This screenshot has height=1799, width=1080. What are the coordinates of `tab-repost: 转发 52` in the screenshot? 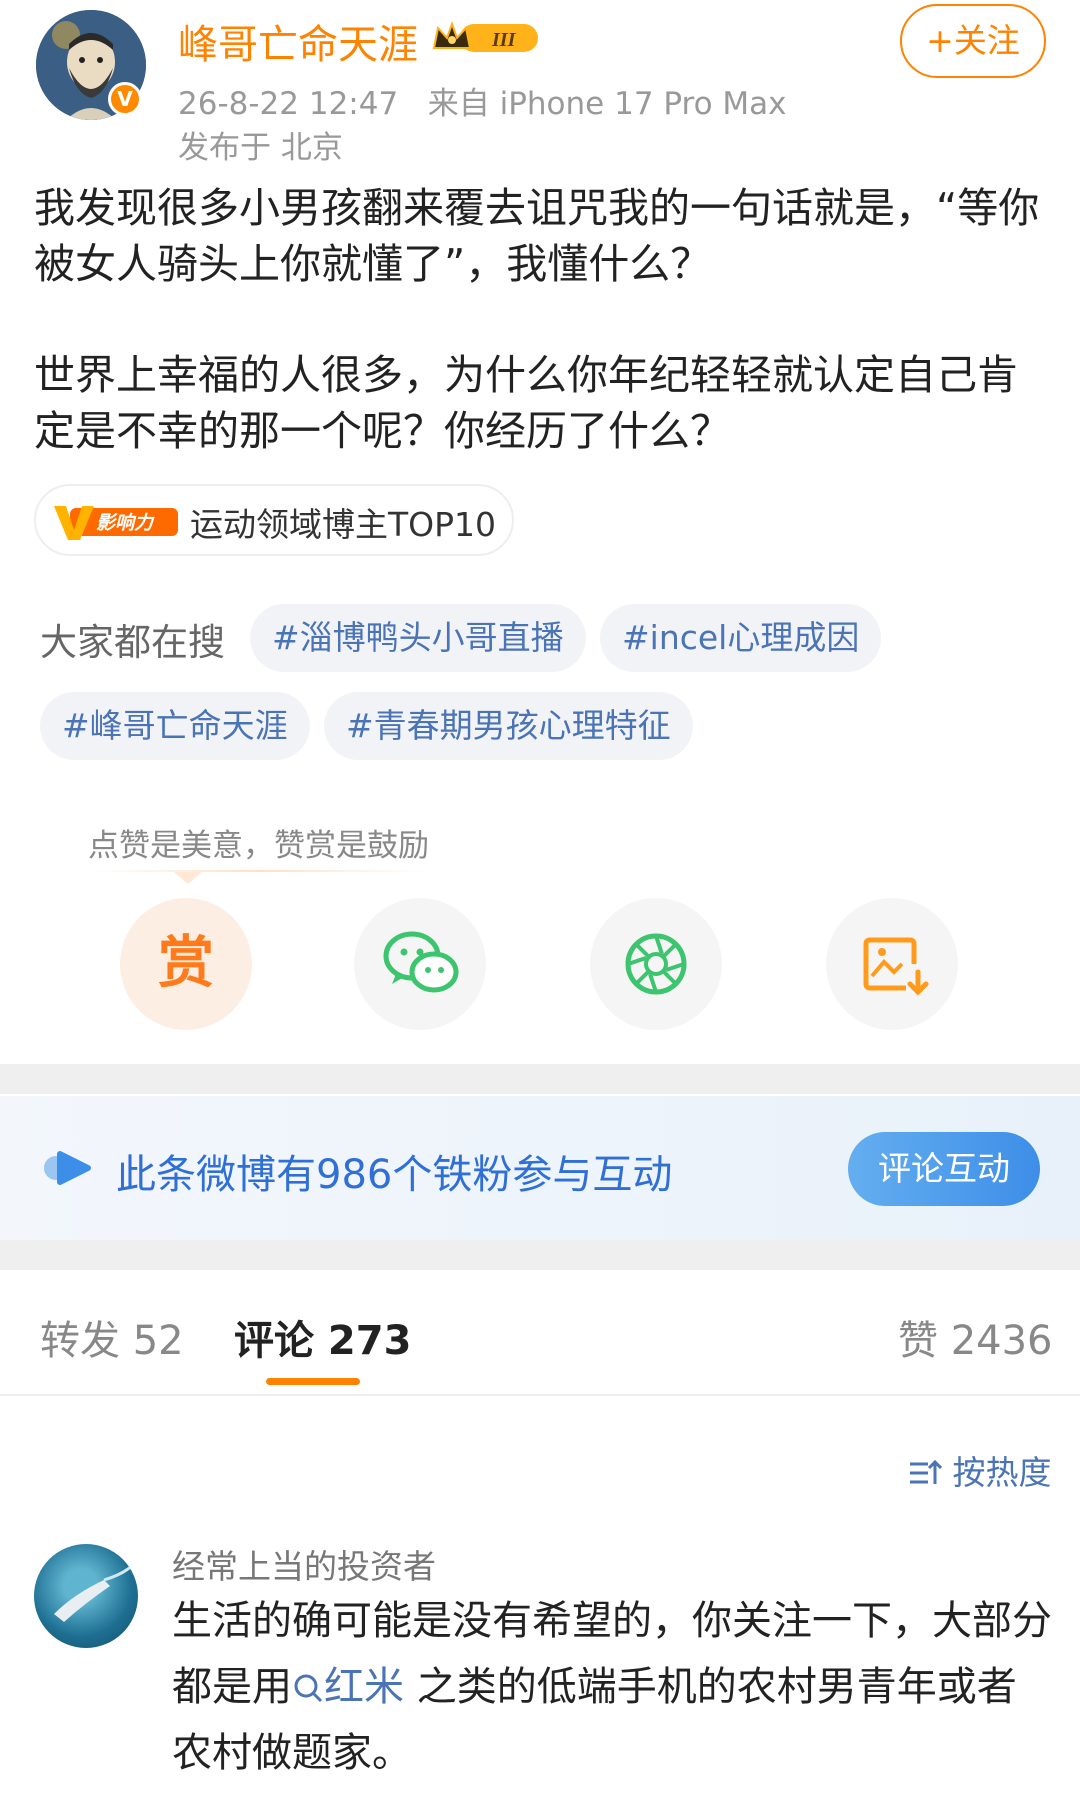 It's located at (112, 1337).